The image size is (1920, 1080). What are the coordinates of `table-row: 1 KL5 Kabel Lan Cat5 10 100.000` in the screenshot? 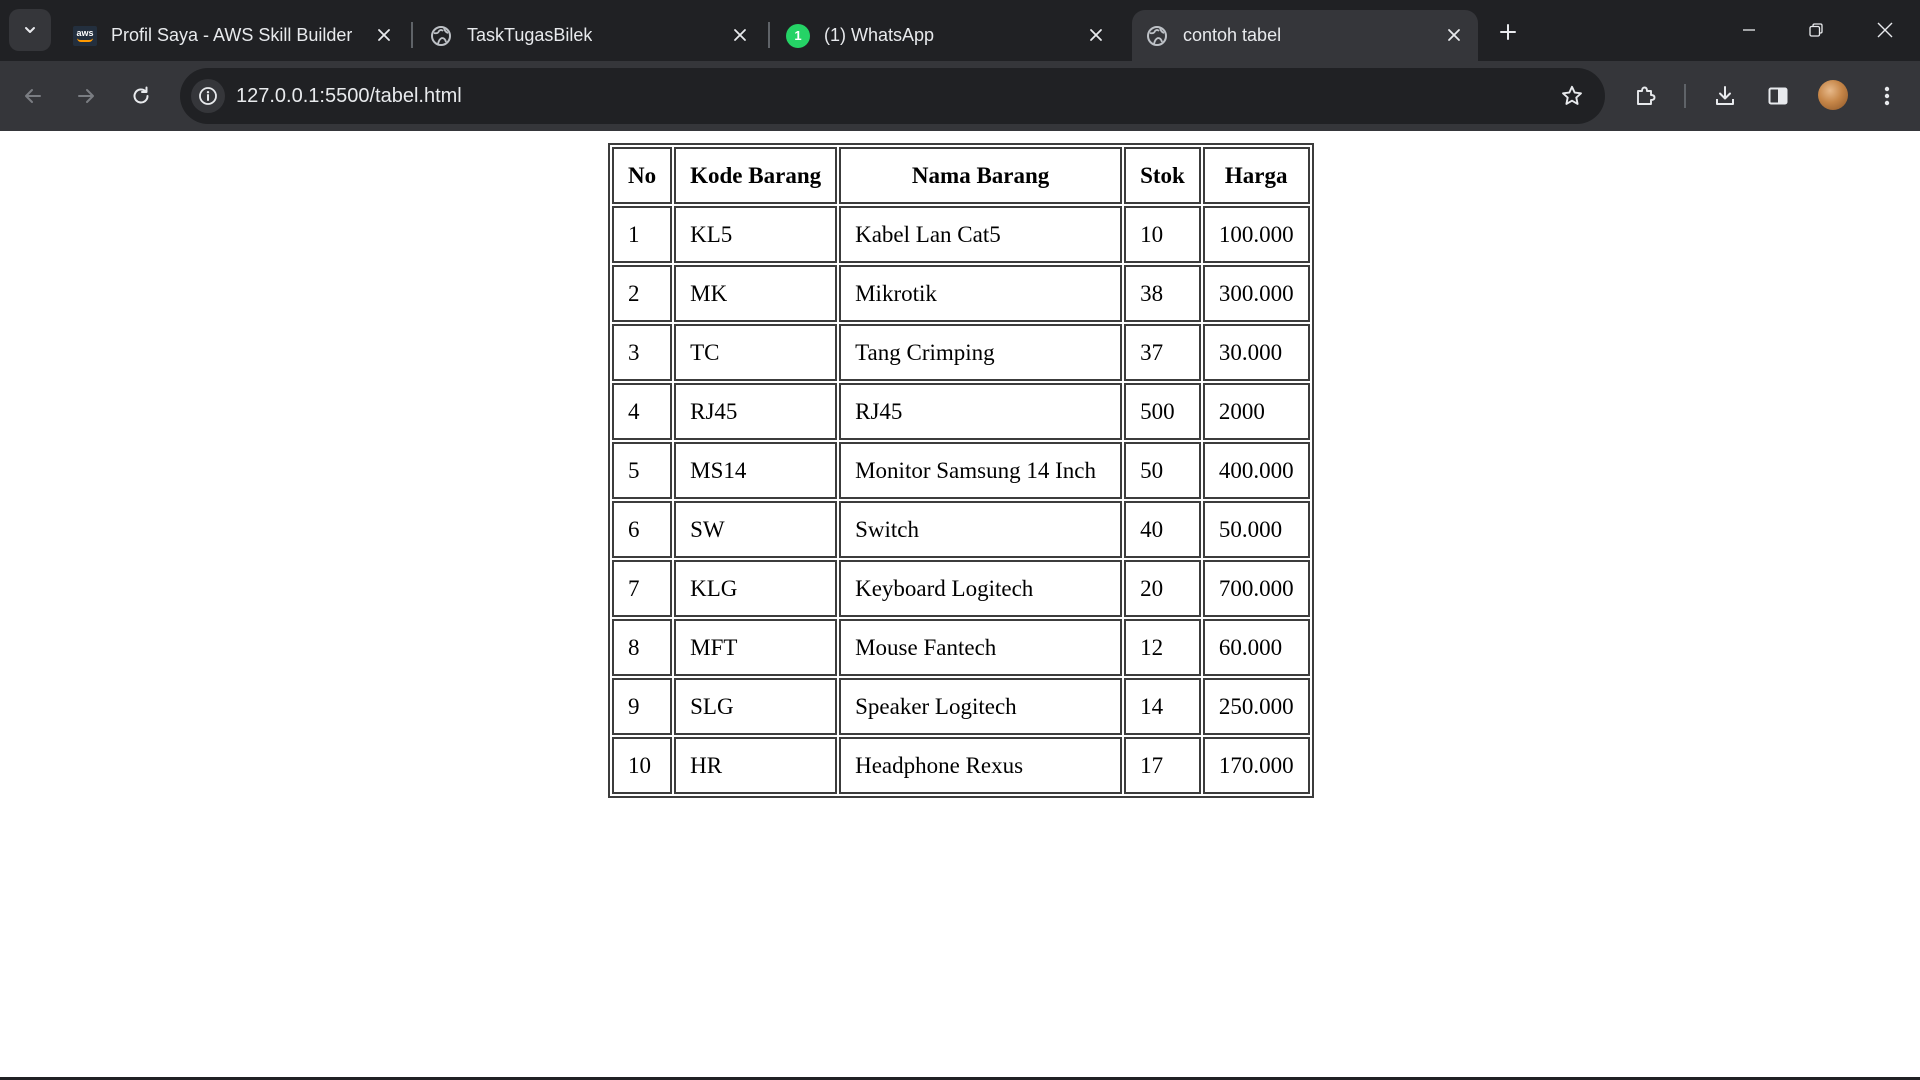 It's located at (961, 234).